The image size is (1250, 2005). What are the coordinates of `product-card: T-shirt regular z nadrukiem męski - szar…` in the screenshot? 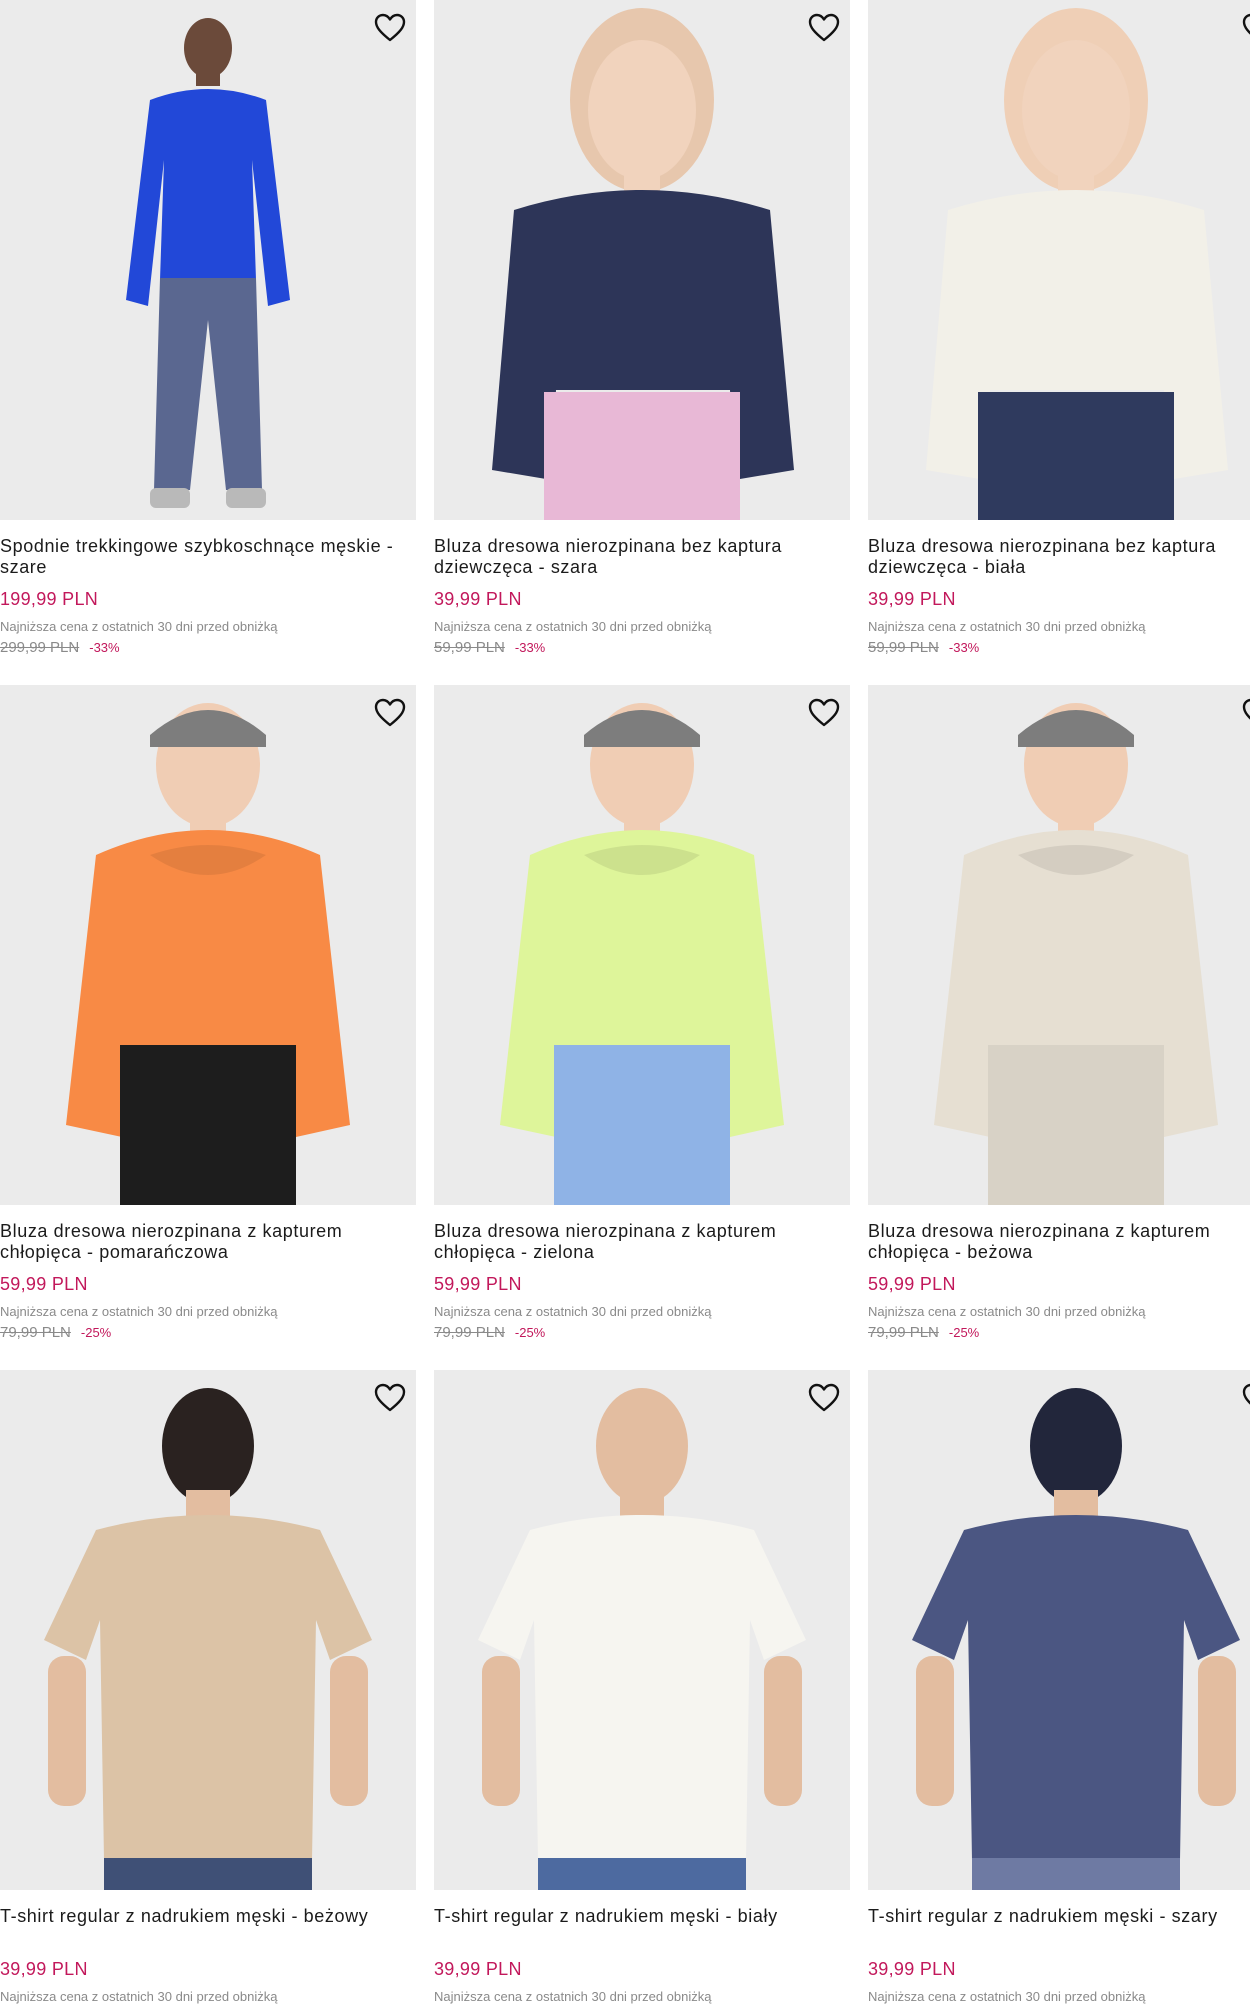 It's located at (1059, 1687).